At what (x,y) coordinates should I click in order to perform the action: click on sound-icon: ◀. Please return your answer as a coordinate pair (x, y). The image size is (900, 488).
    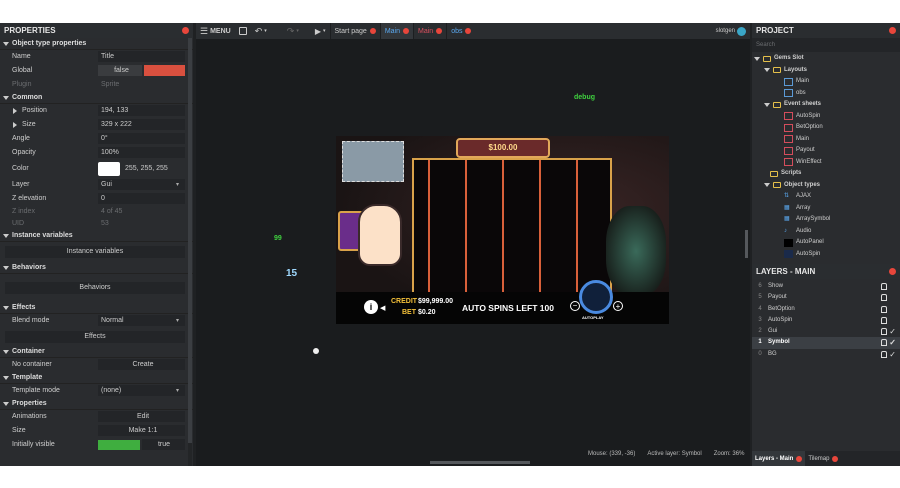
    Looking at the image, I should click on (382, 308).